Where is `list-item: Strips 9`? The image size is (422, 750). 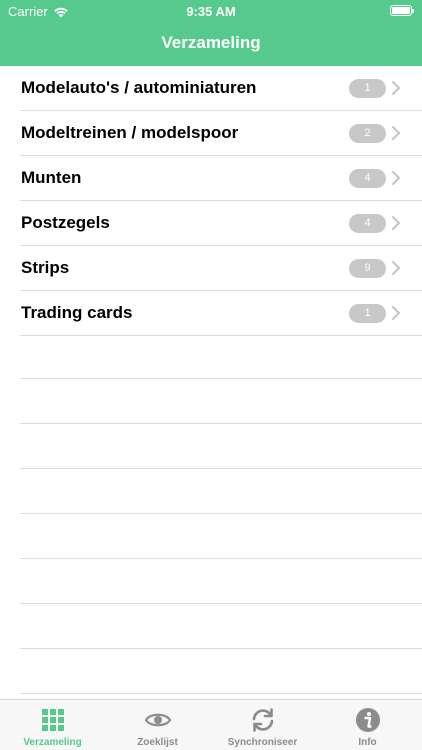
list-item: Strips 9 is located at coordinates (221, 268).